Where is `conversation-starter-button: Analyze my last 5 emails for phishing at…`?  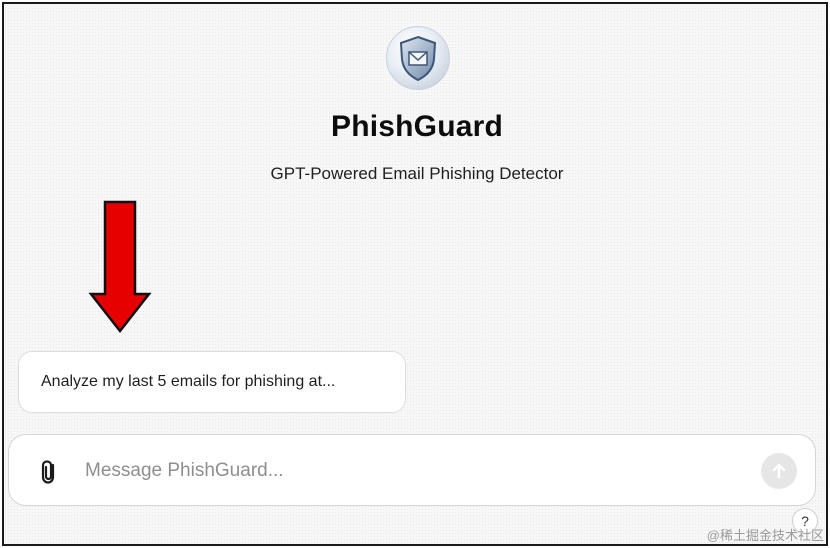
conversation-starter-button: Analyze my last 5 emails for phishing at… is located at coordinates (212, 382).